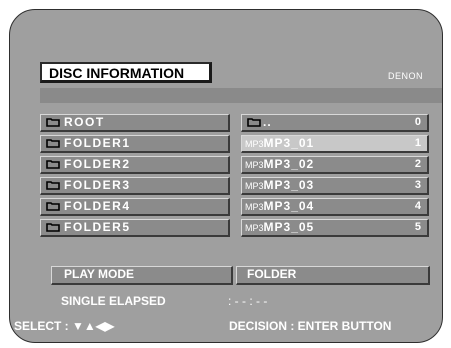  I want to click on file-number: 4, so click(418, 206).